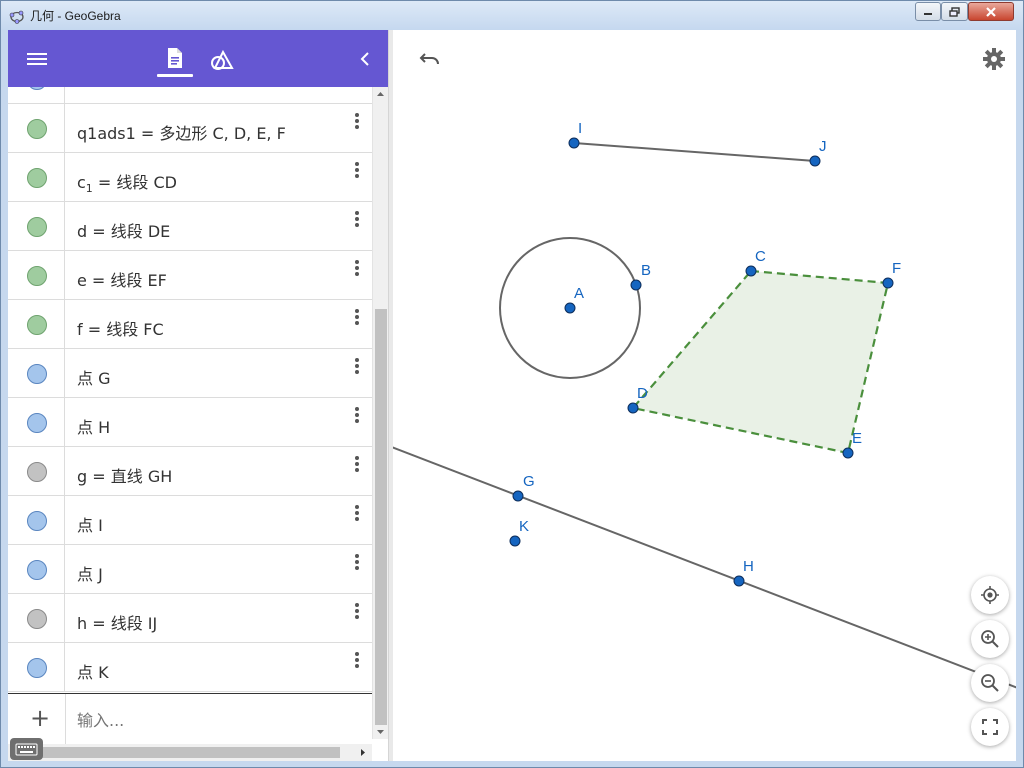 The height and width of the screenshot is (768, 1024). What do you see at coordinates (26, 749) in the screenshot?
I see `keyboard-button` at bounding box center [26, 749].